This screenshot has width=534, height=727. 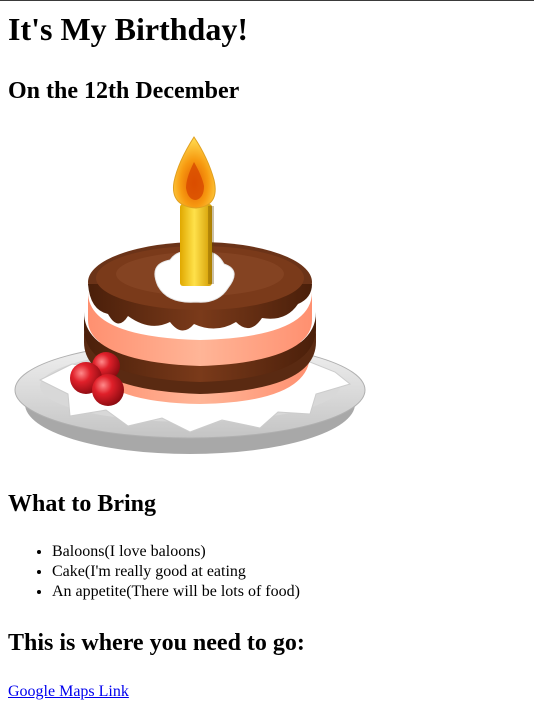 I want to click on list-item: Cake(I'm really good at eating, so click(x=176, y=572).